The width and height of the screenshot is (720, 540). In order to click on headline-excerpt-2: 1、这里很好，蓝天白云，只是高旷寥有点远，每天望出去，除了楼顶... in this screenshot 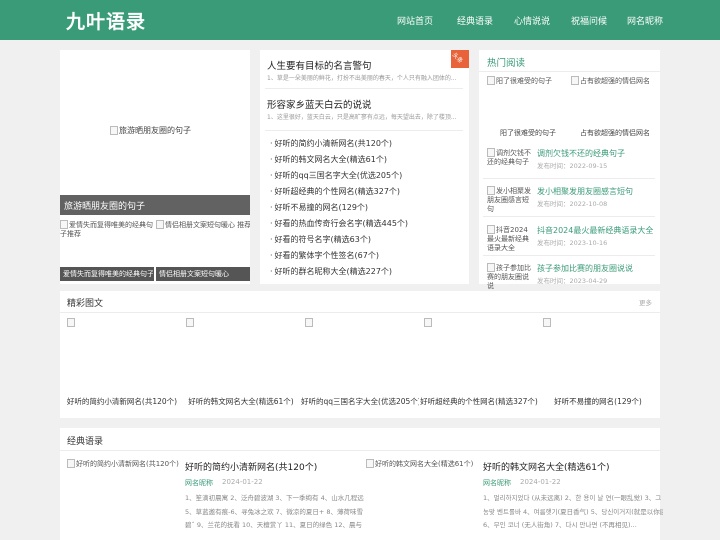, I will do `click(362, 117)`.